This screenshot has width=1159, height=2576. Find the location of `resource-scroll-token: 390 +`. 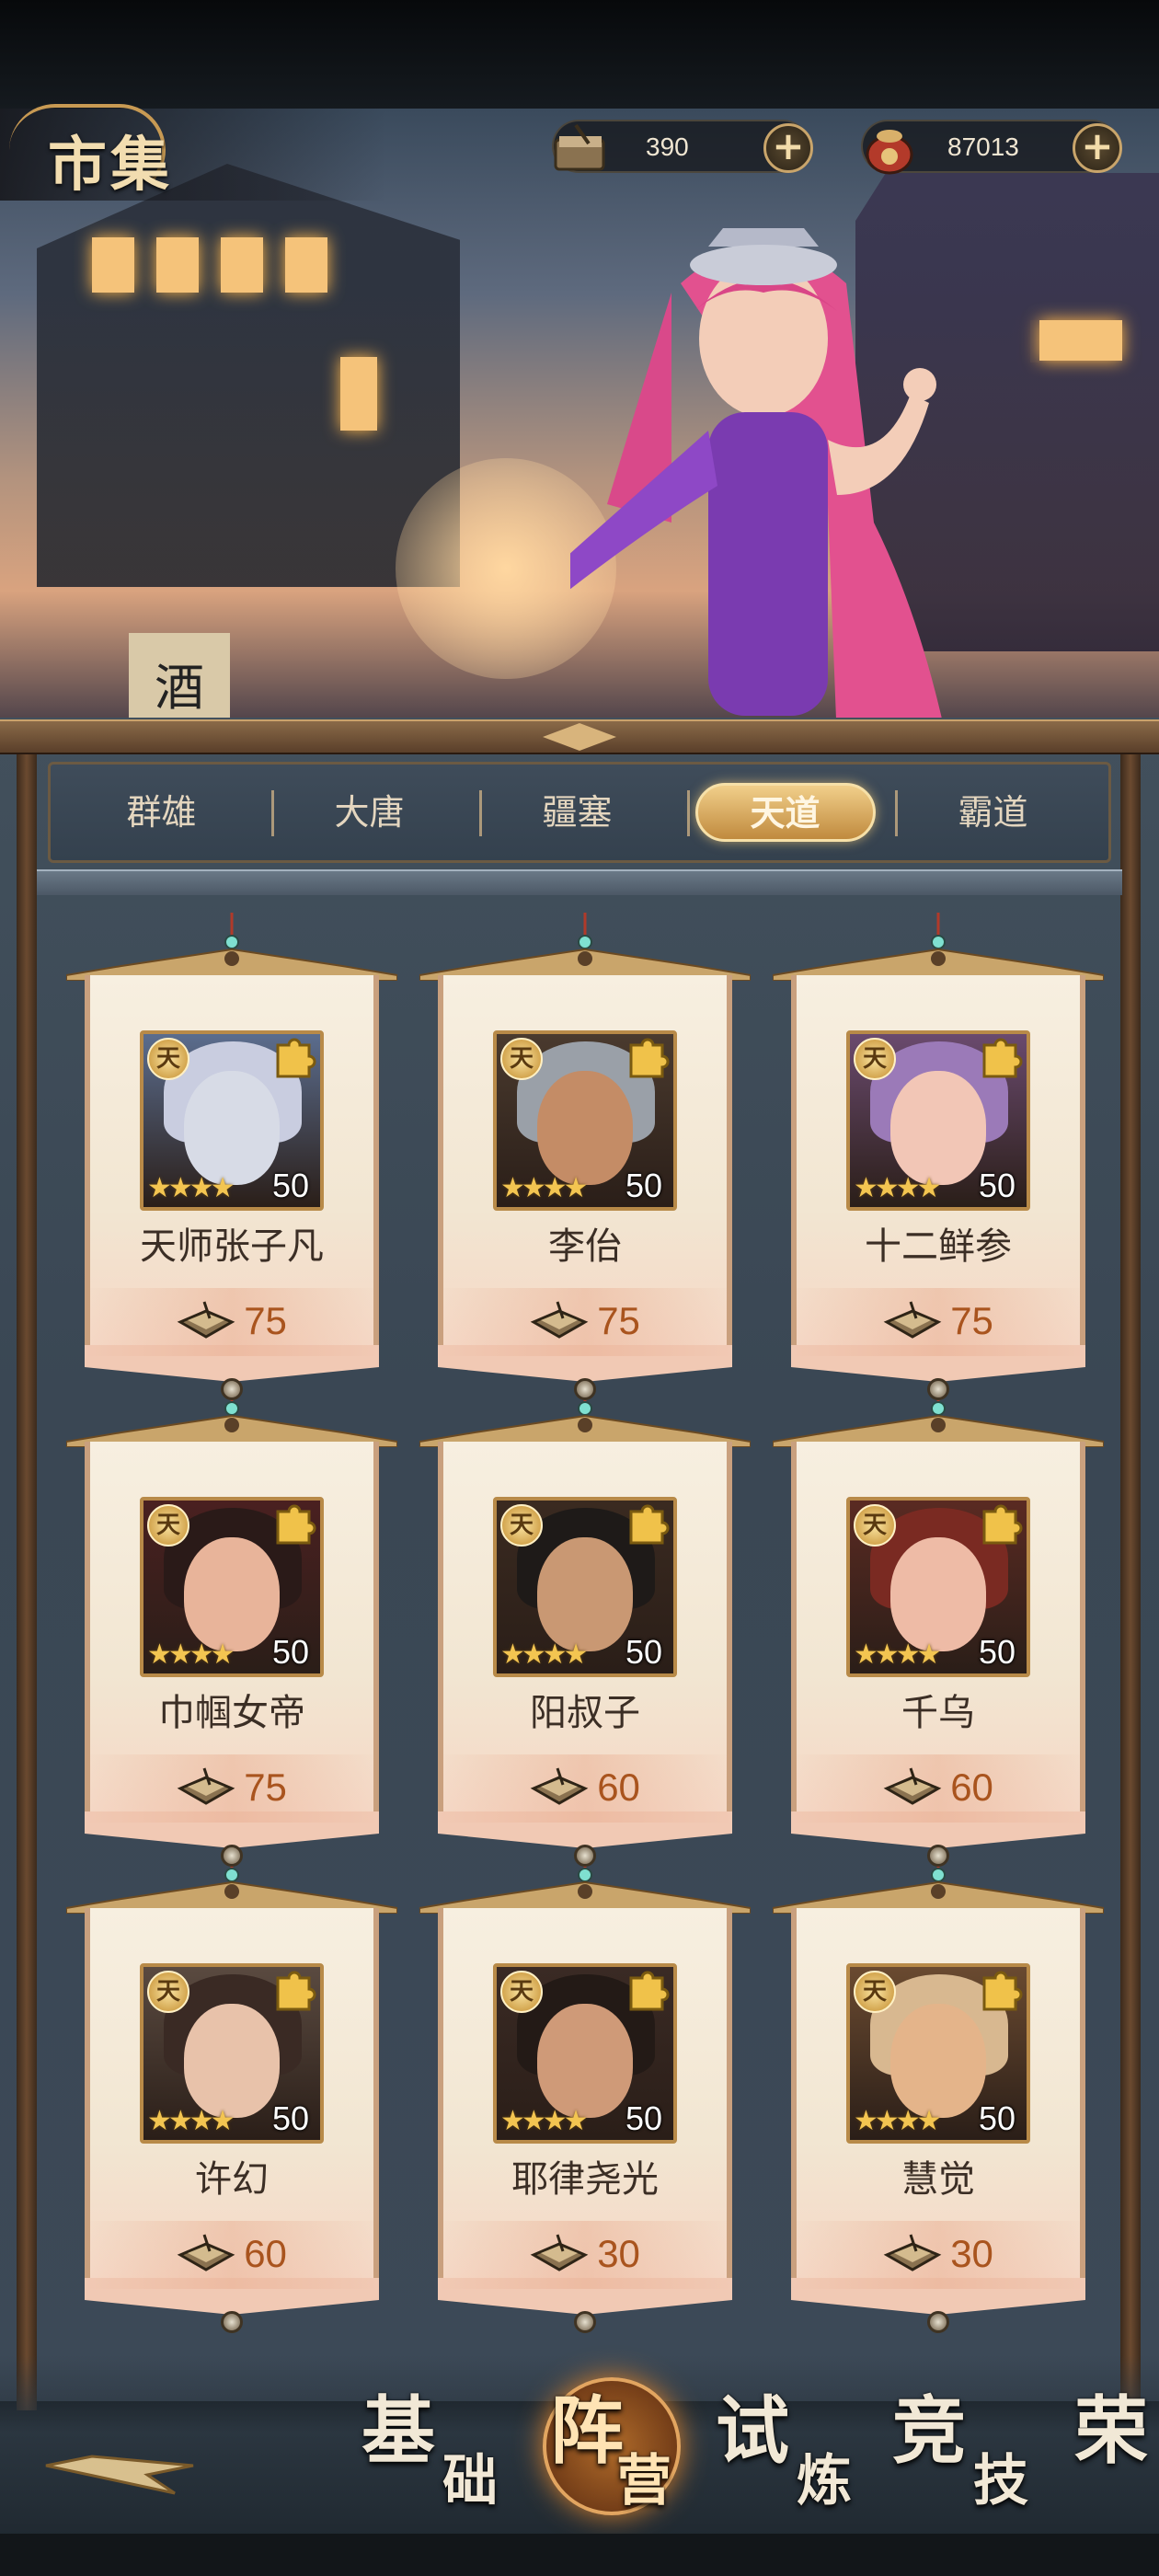

resource-scroll-token: 390 + is located at coordinates (682, 146).